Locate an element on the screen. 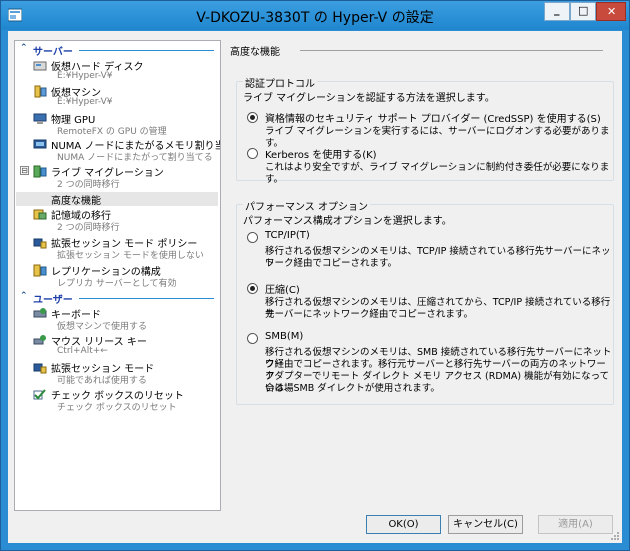 The height and width of the screenshot is (551, 630). session-mode-icon is located at coordinates (40, 368).